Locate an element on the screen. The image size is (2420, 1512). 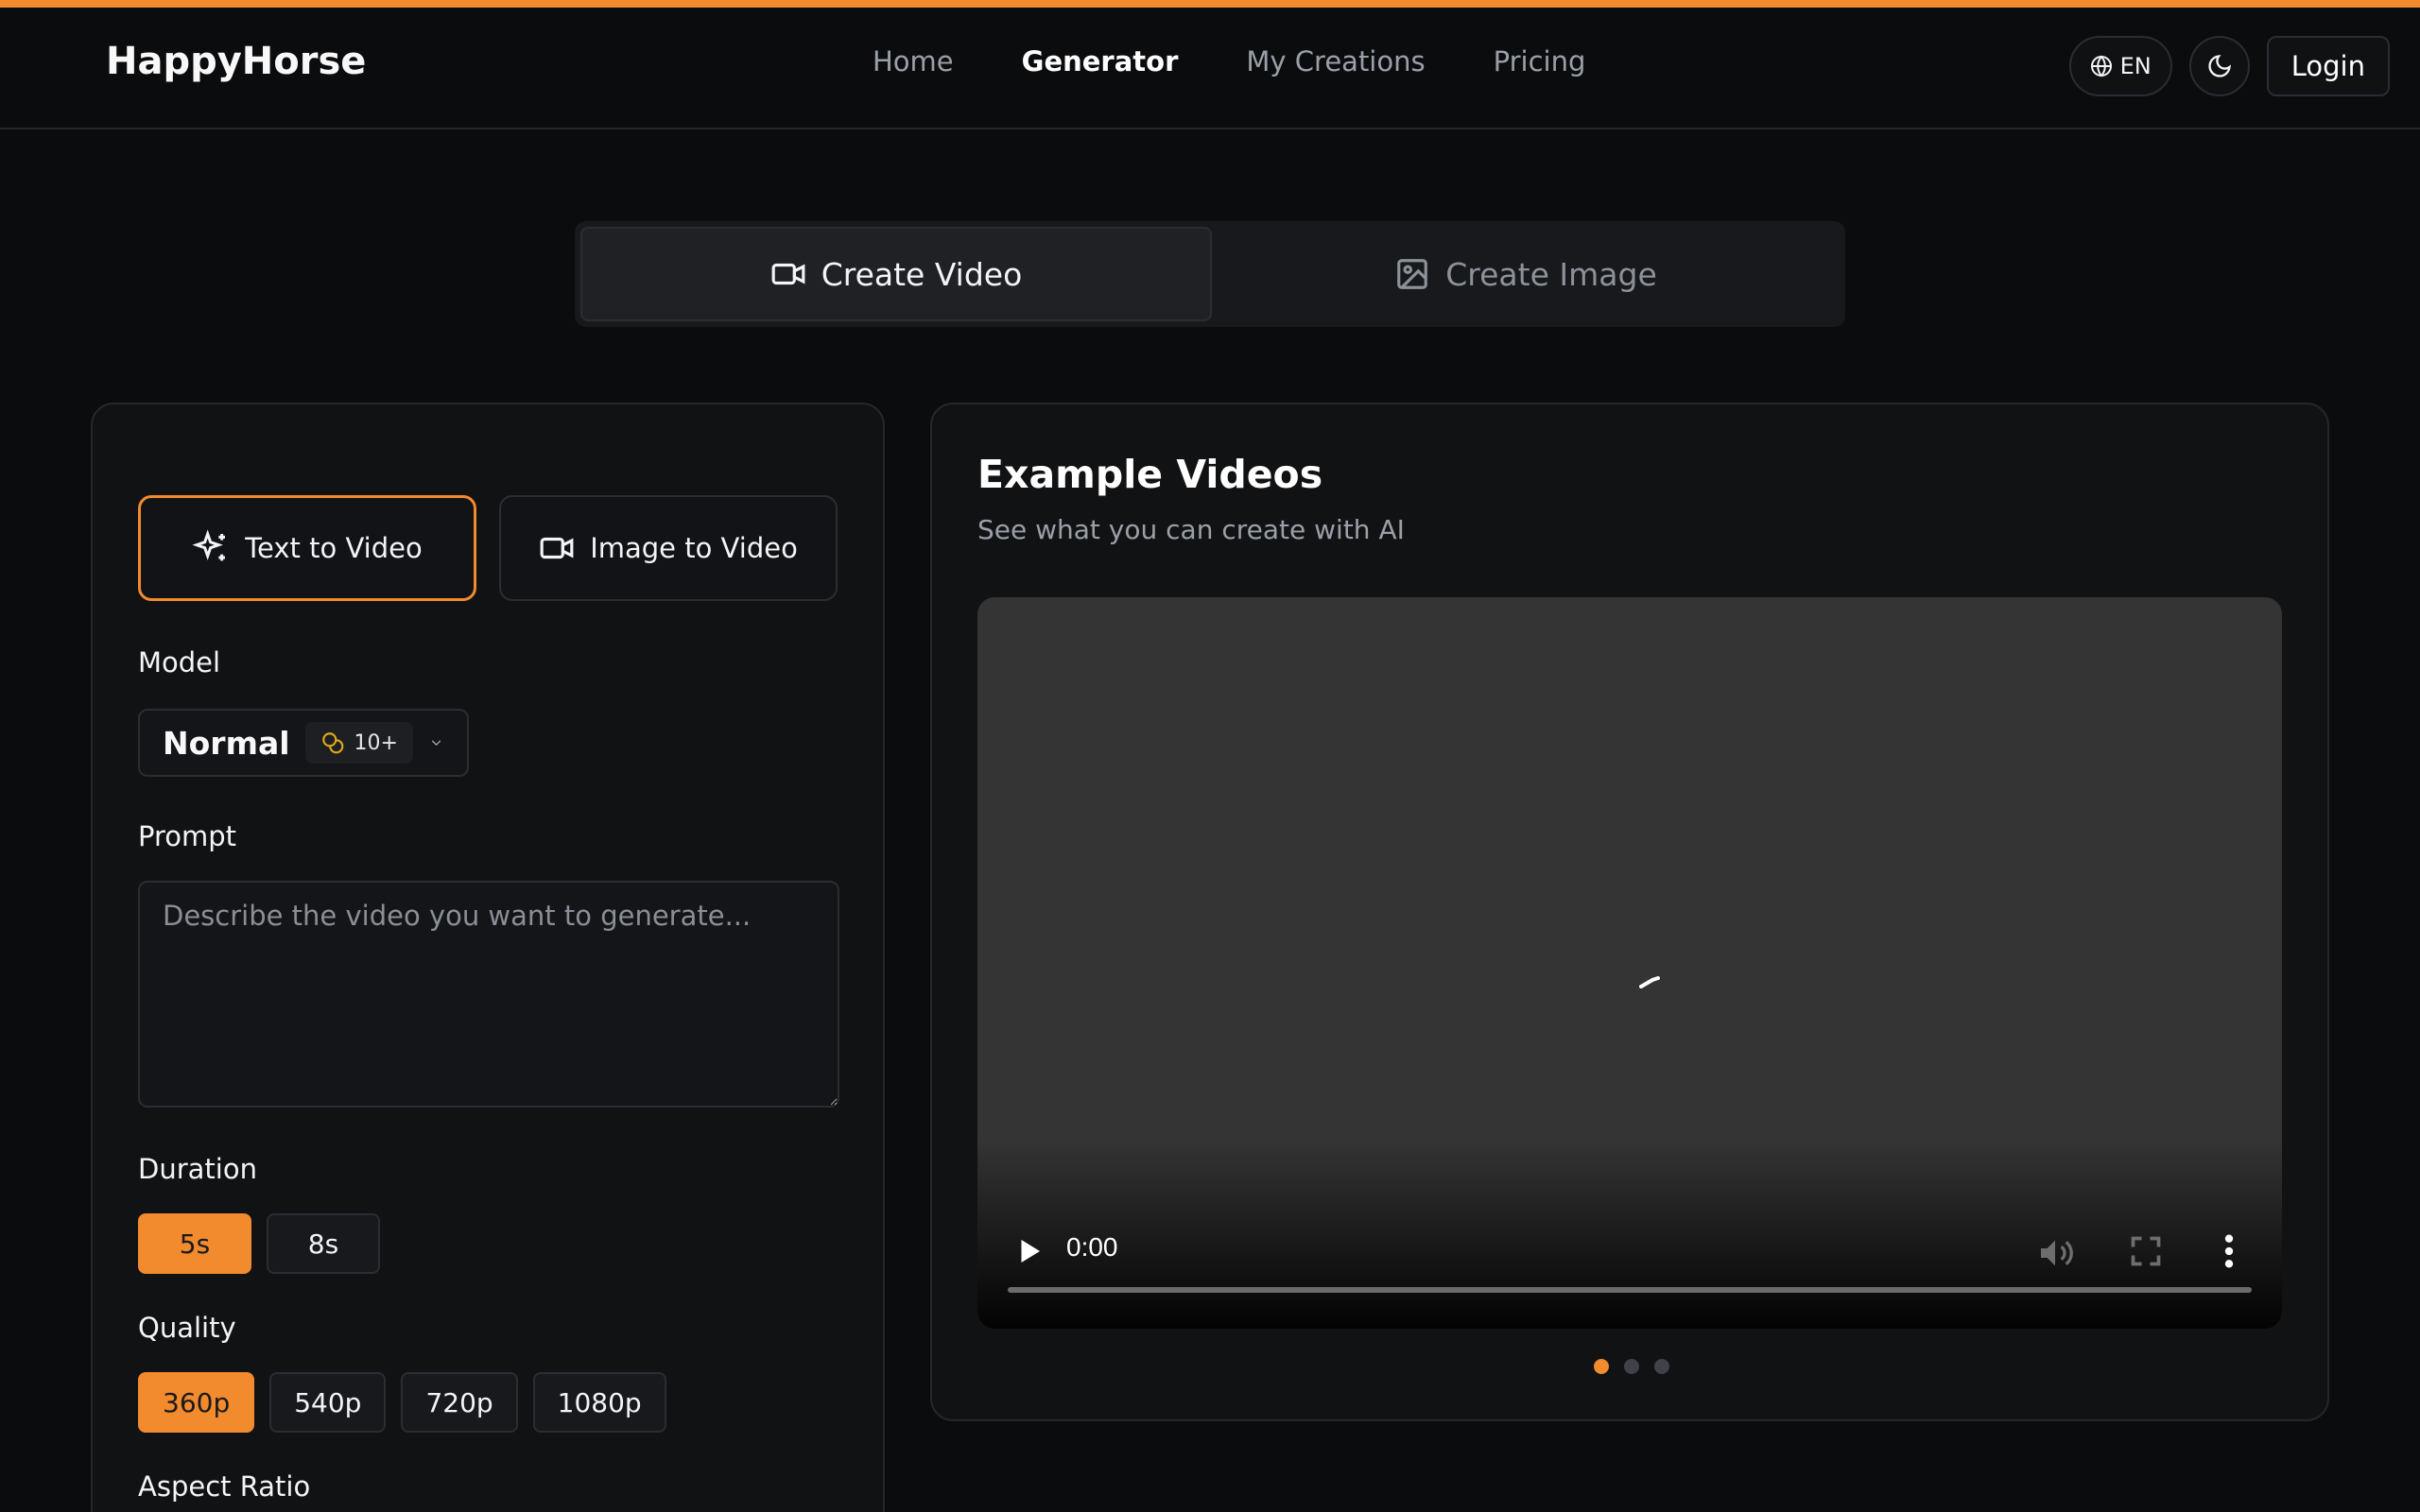
nav-my-creations: My Creations is located at coordinates (1335, 61).